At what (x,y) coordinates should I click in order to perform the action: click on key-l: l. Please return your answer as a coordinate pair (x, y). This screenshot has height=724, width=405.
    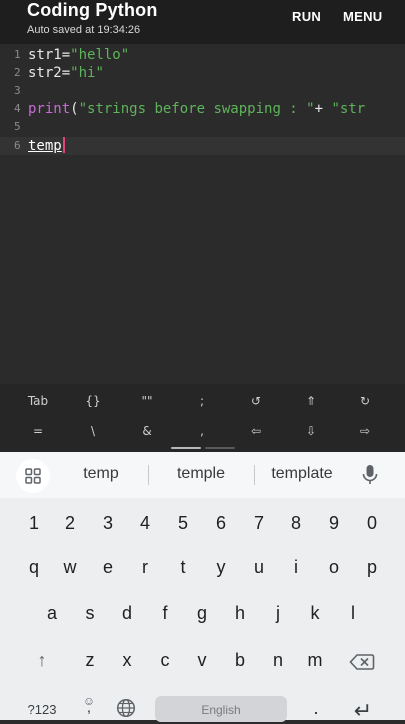
    Looking at the image, I should click on (353, 613).